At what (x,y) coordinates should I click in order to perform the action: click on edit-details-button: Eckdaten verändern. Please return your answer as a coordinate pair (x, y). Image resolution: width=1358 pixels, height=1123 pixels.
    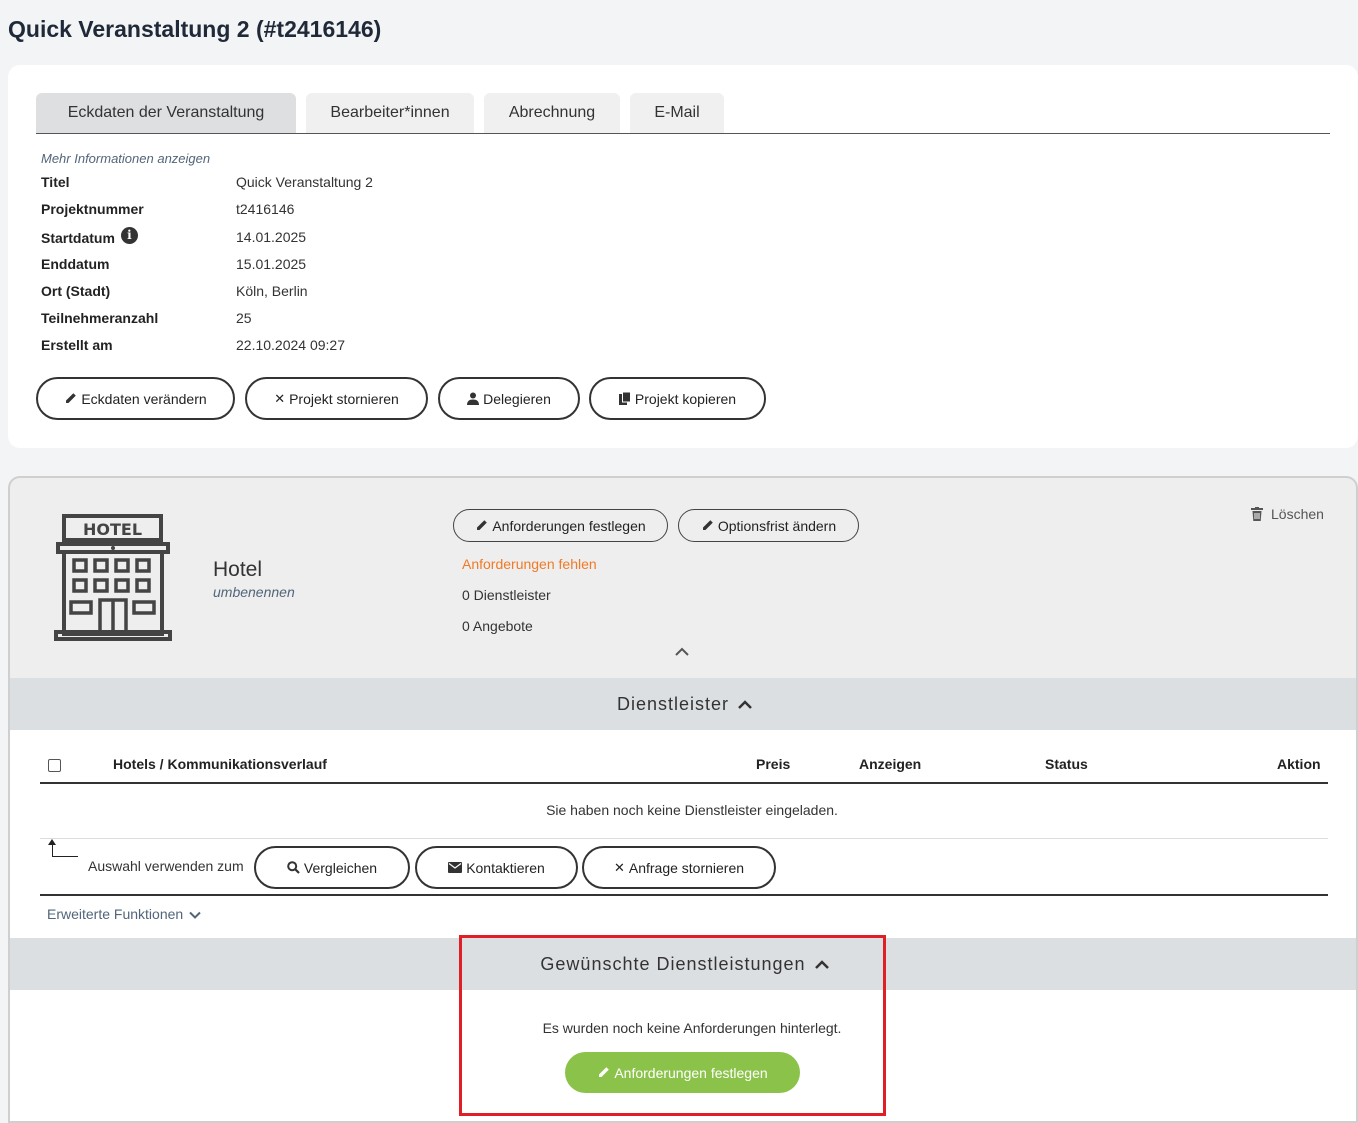
    Looking at the image, I should click on (135, 398).